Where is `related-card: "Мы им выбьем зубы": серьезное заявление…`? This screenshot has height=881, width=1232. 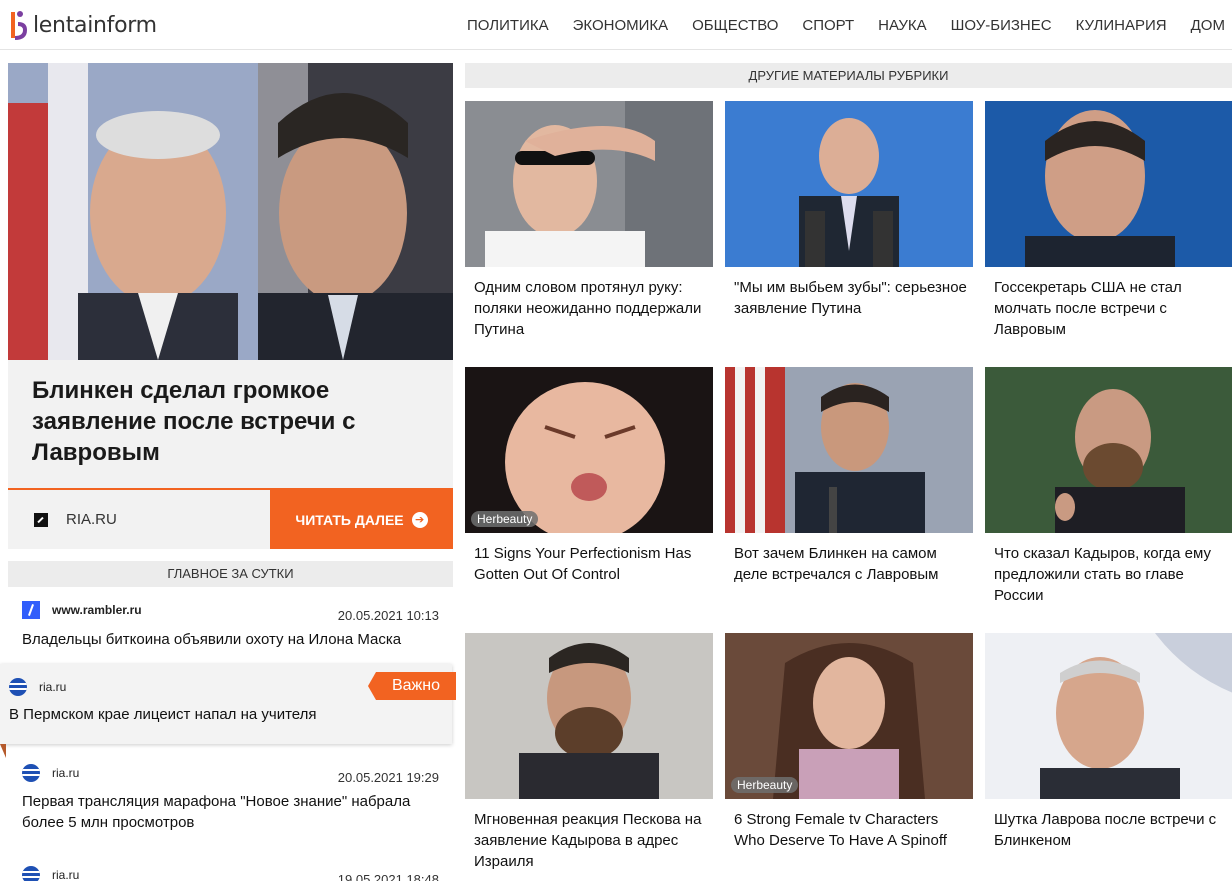 related-card: "Мы им выбьем зубы": серьезное заявление… is located at coordinates (849, 226).